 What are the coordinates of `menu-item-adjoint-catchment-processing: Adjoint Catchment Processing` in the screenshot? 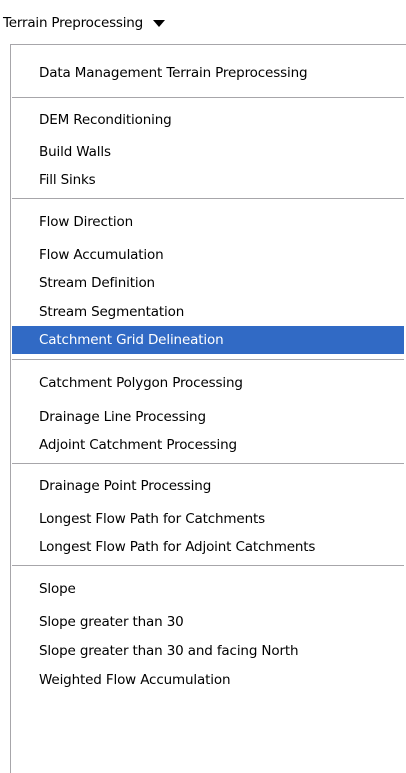 It's located at (208, 445).